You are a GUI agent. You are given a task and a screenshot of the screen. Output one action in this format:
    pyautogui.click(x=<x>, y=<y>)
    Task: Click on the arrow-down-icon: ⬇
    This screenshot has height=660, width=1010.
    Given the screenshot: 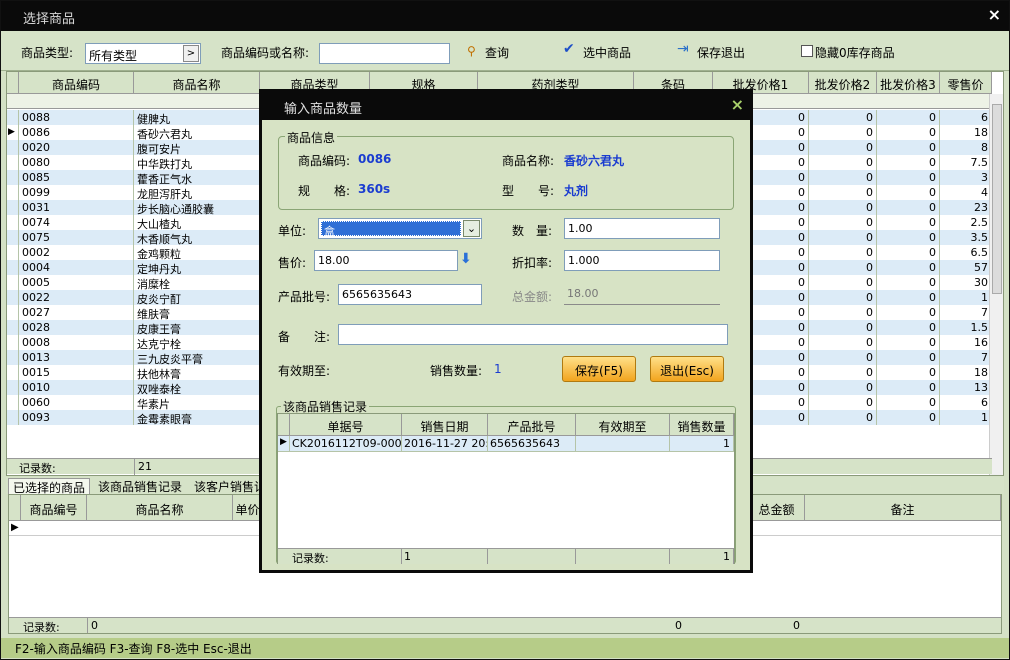 What is the action you would take?
    pyautogui.click(x=466, y=259)
    